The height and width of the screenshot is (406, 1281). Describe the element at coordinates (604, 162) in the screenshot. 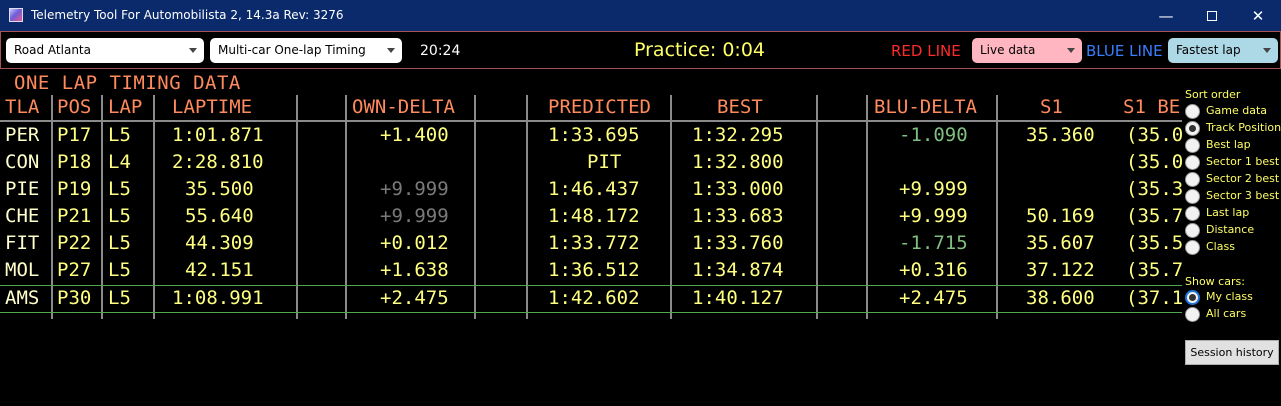

I see `cell-predicted: PIT` at that location.